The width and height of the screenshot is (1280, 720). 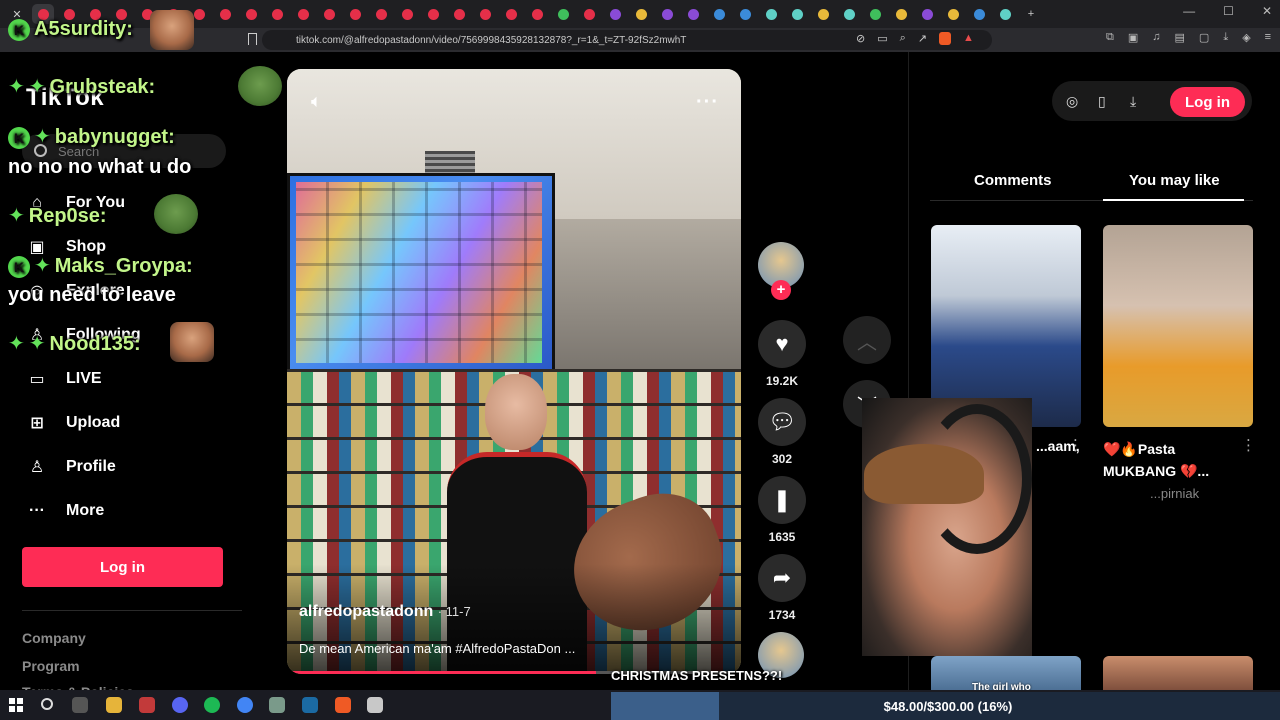 What do you see at coordinates (1174, 180) in the screenshot?
I see `tab-you-may-like: You may like` at bounding box center [1174, 180].